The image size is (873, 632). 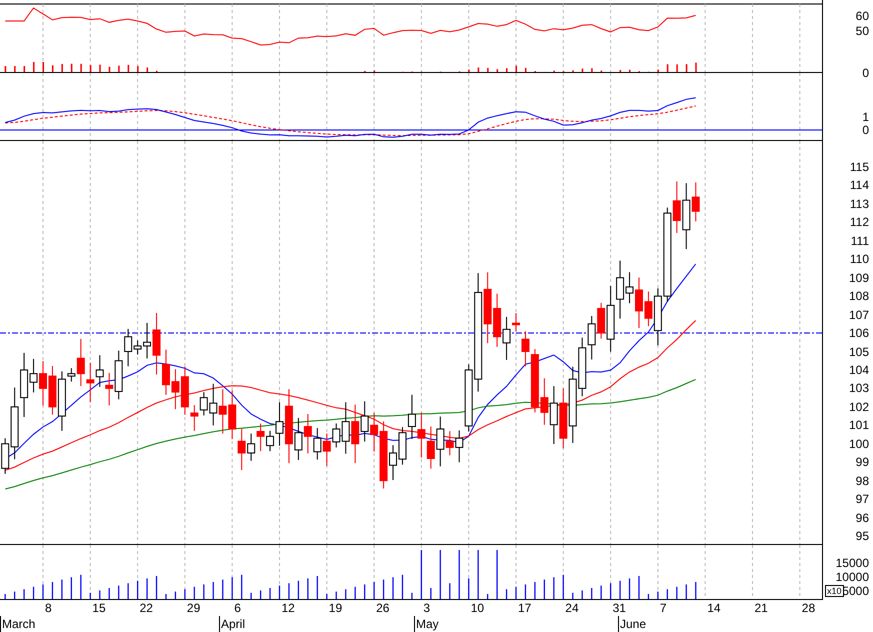 I want to click on axis-tick-label: 108, so click(x=858, y=296).